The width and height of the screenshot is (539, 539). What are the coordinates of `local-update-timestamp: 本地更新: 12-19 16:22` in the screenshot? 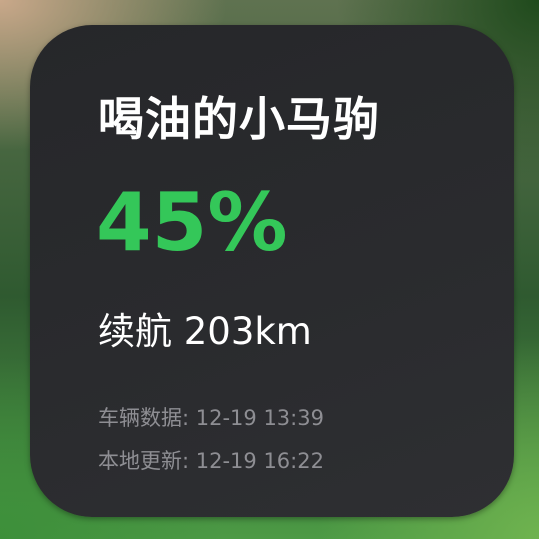 It's located at (211, 461).